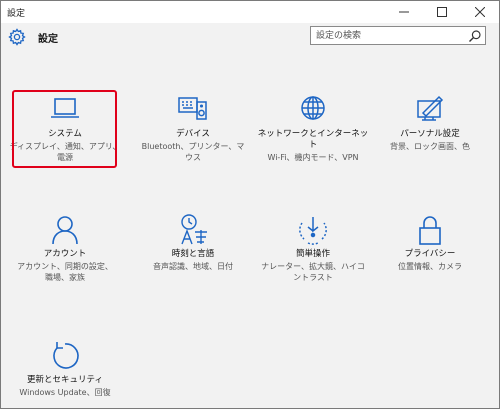 The image size is (500, 409). What do you see at coordinates (313, 139) in the screenshot?
I see `tile-label: ネットワークとインターネット` at bounding box center [313, 139].